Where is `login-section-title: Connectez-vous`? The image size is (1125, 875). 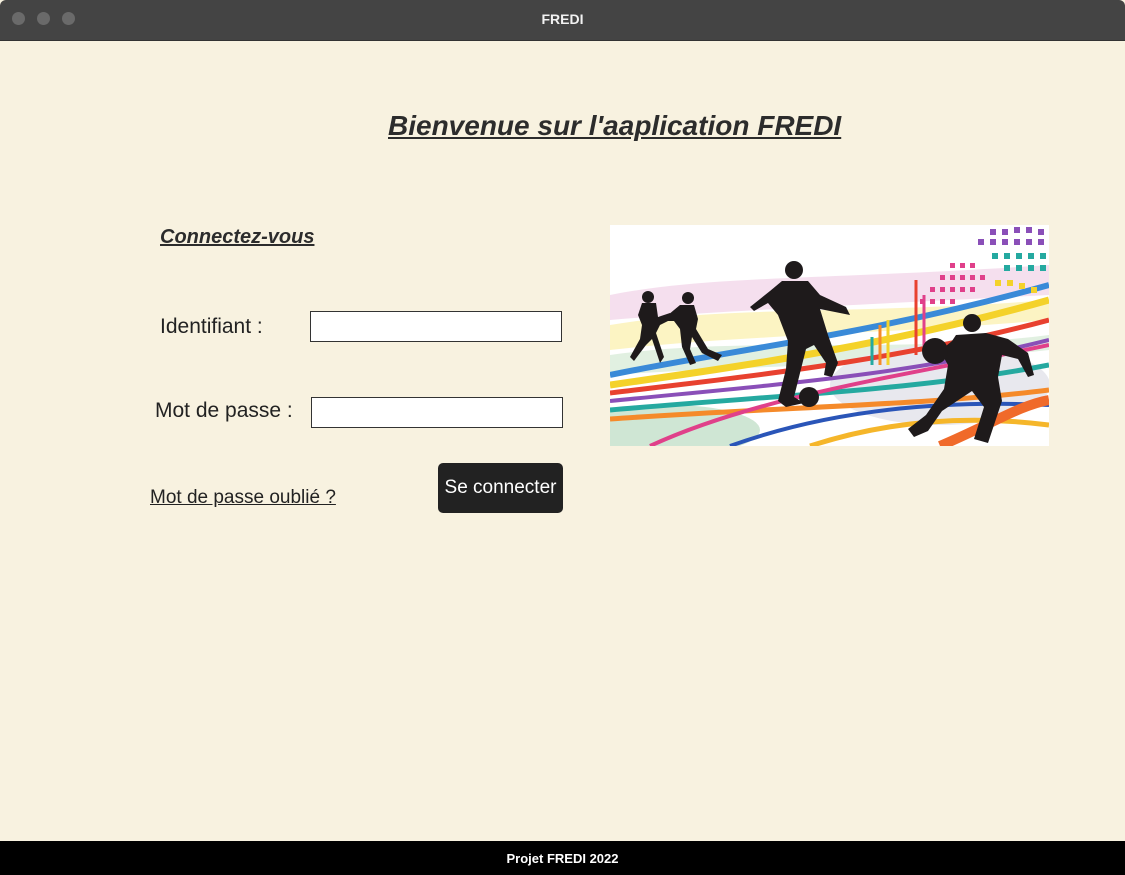
login-section-title: Connectez-vous is located at coordinates (237, 237).